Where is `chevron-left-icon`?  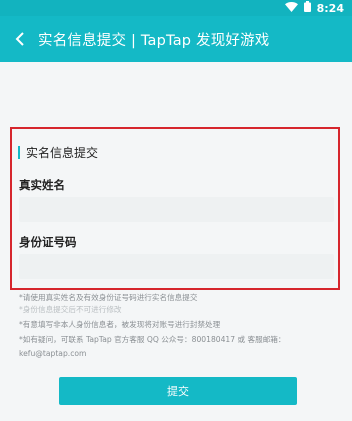 chevron-left-icon is located at coordinates (19, 39).